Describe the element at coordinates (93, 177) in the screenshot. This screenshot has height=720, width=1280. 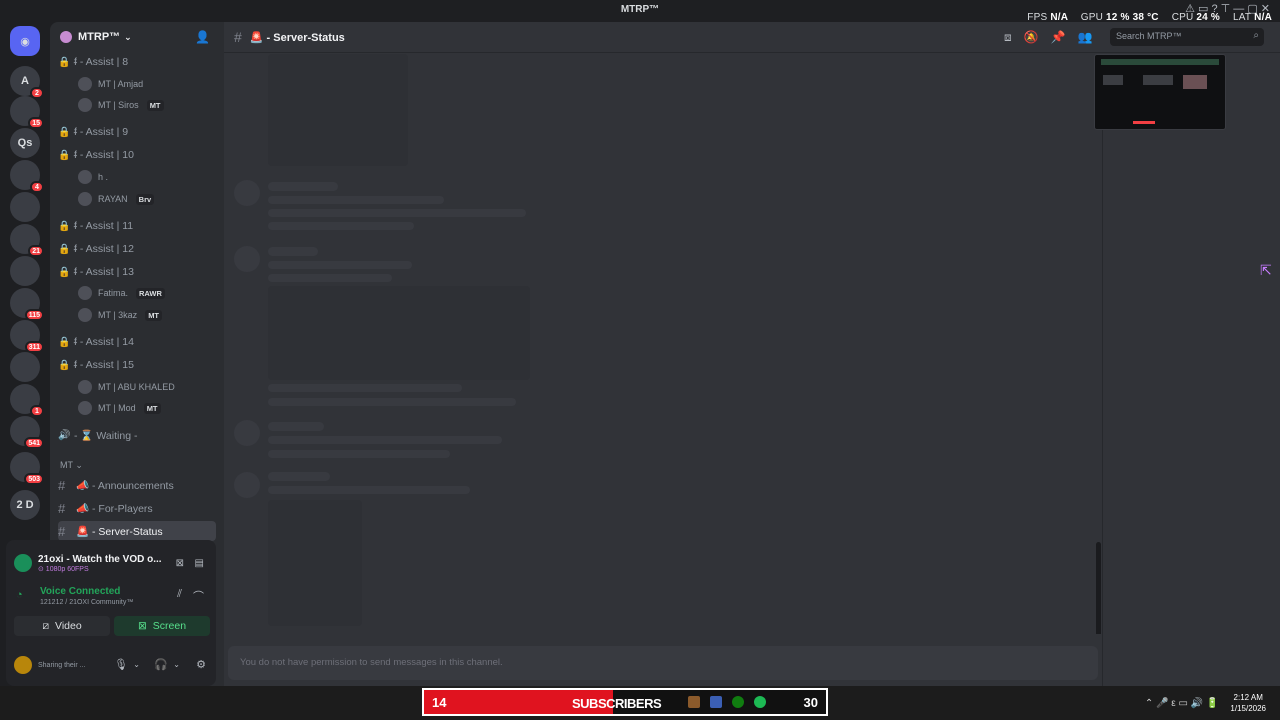
I see `voice-user: h .` at that location.